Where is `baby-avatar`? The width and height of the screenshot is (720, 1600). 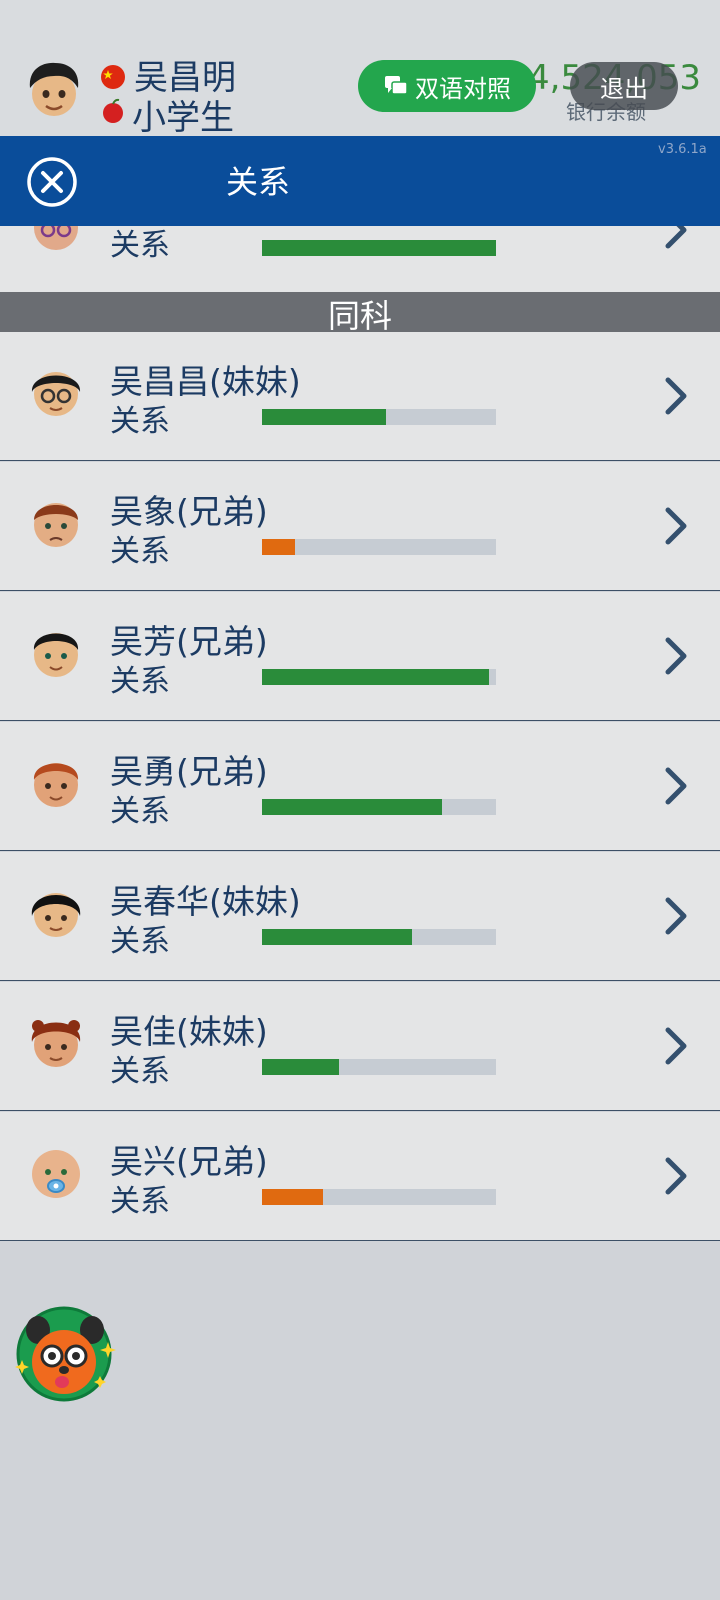 baby-avatar is located at coordinates (56, 1174).